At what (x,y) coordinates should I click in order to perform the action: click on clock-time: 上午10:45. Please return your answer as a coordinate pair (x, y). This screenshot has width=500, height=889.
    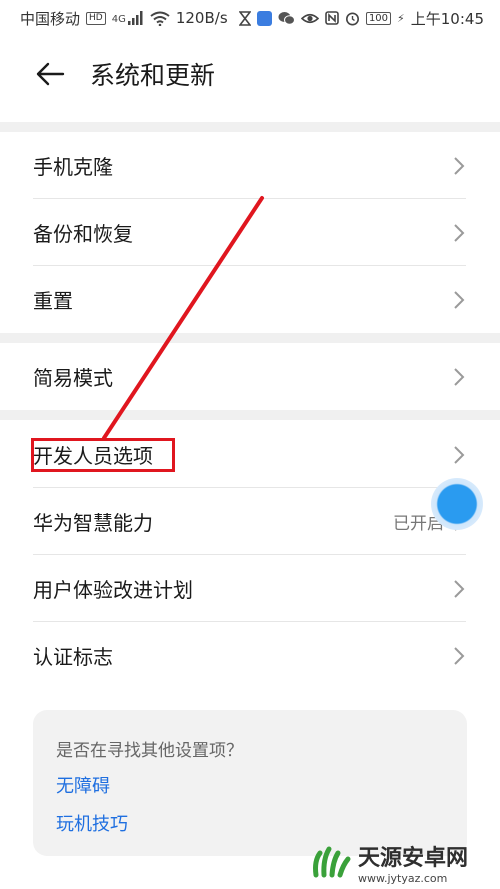
    Looking at the image, I should click on (447, 18).